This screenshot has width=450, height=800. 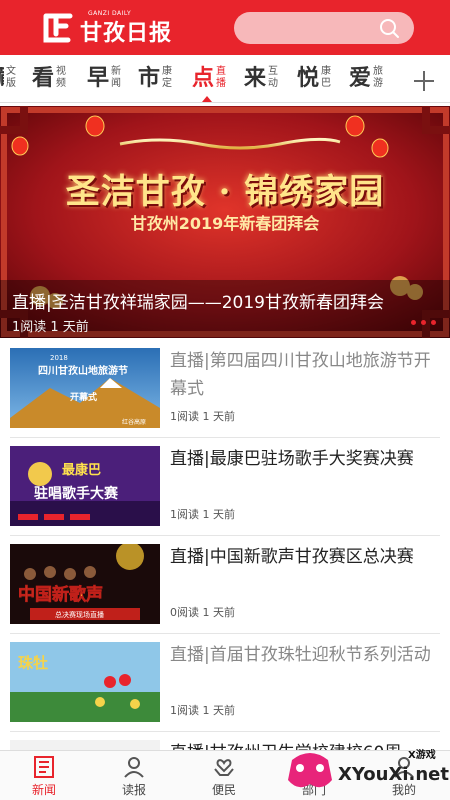 I want to click on article-thumbnail: 中国新歌声 总决赛现场直播, so click(x=85, y=584).